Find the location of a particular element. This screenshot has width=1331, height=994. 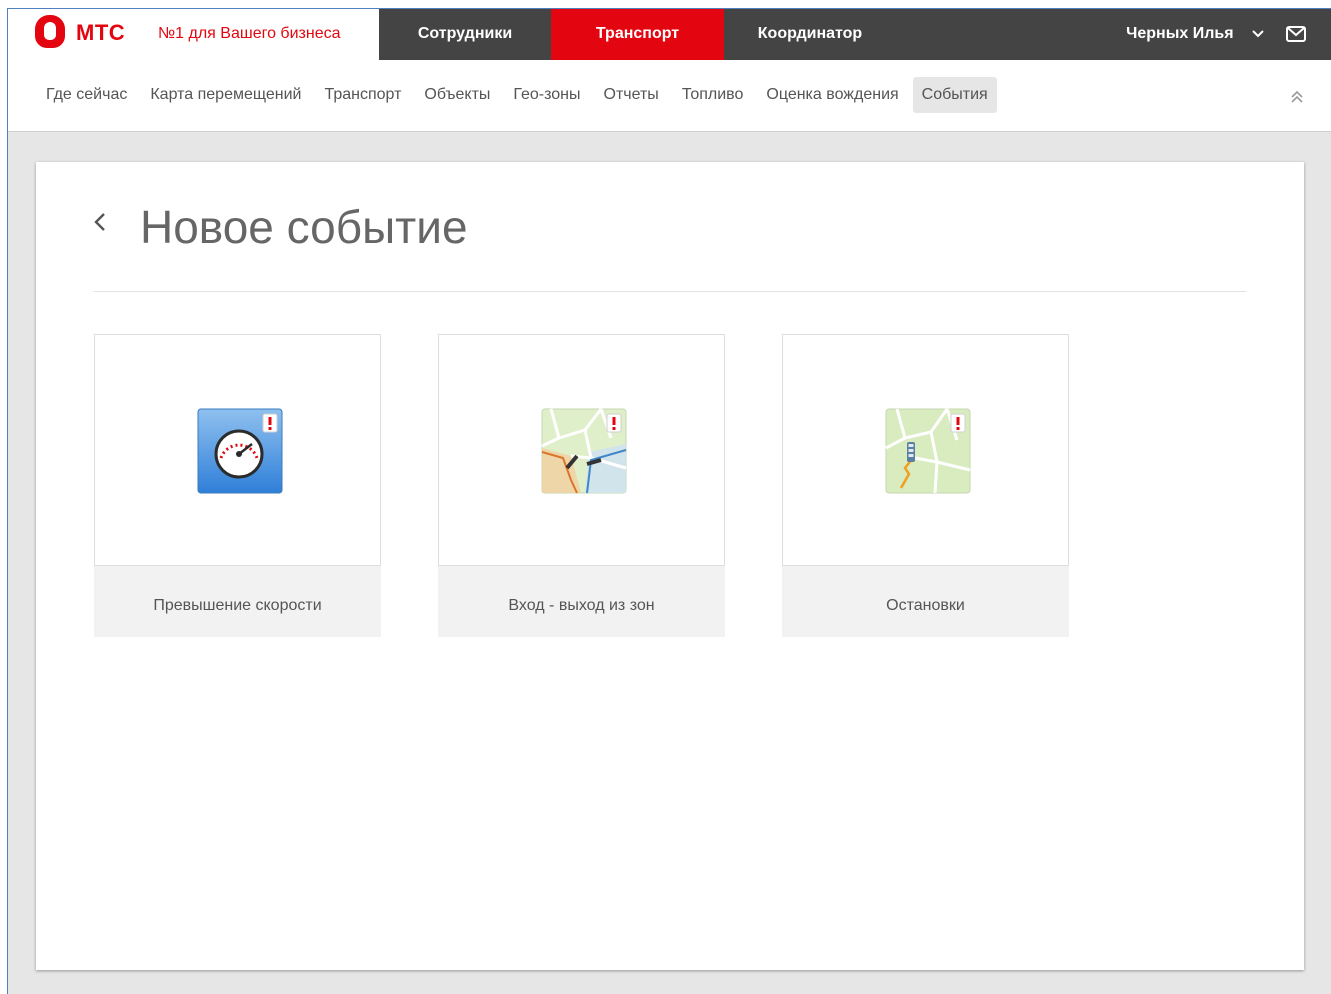

event-type-stops: Остановки is located at coordinates (925, 485).